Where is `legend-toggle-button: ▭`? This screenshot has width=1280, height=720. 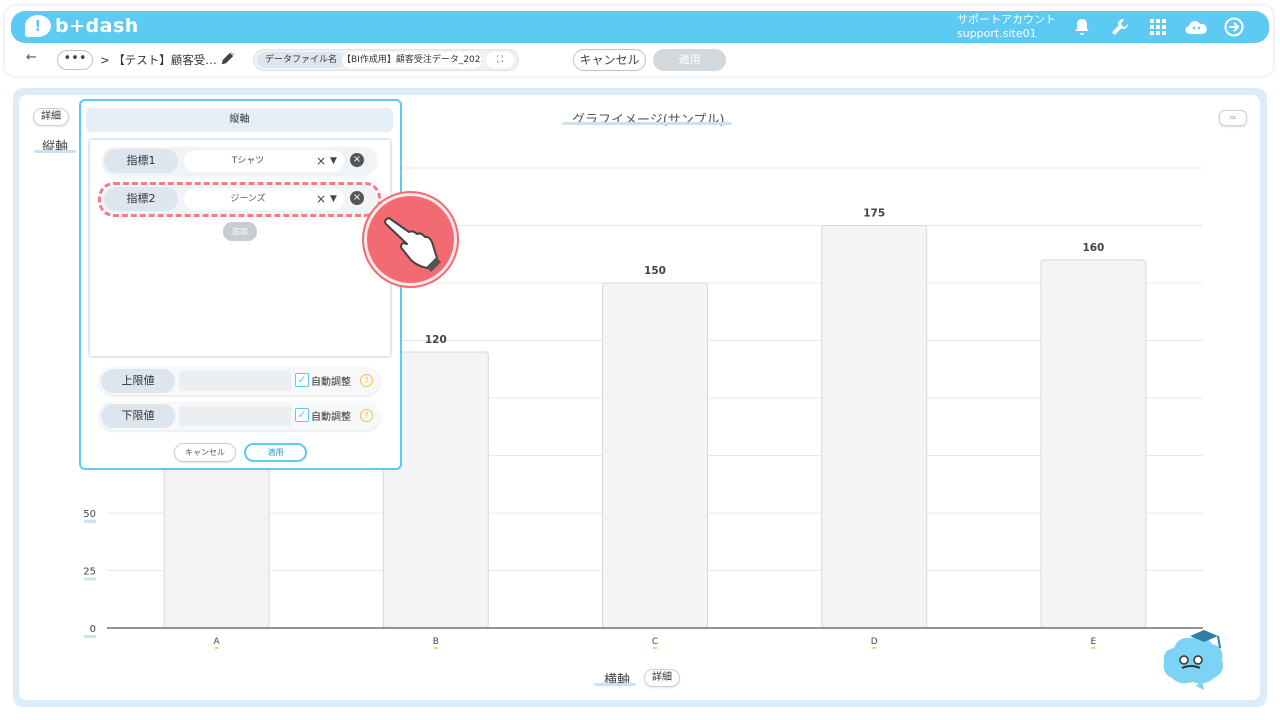
legend-toggle-button: ▭ is located at coordinates (1233, 118).